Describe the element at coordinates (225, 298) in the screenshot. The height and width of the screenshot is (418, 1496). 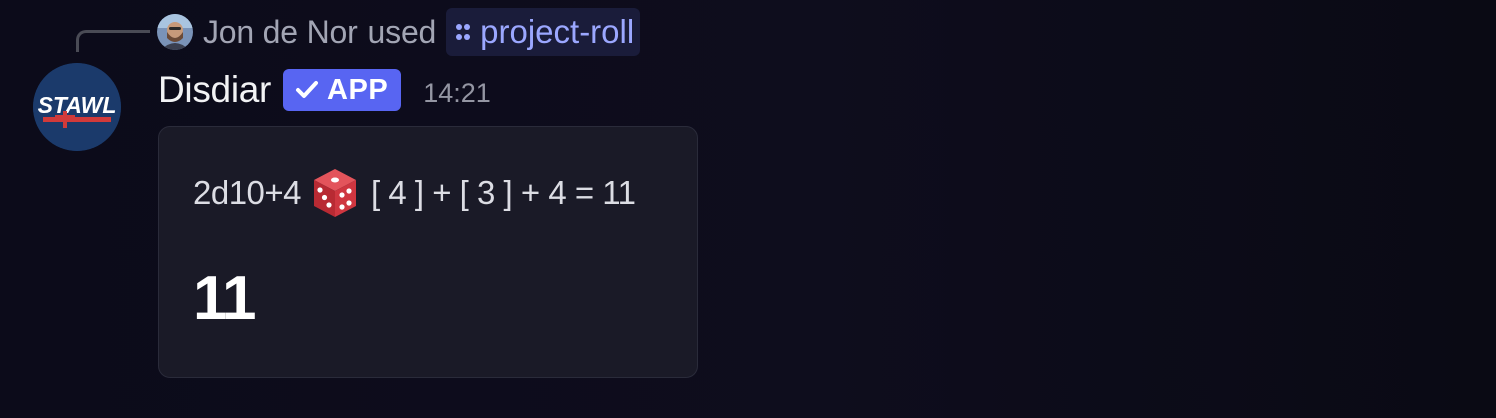
I see `roll-total: 11` at that location.